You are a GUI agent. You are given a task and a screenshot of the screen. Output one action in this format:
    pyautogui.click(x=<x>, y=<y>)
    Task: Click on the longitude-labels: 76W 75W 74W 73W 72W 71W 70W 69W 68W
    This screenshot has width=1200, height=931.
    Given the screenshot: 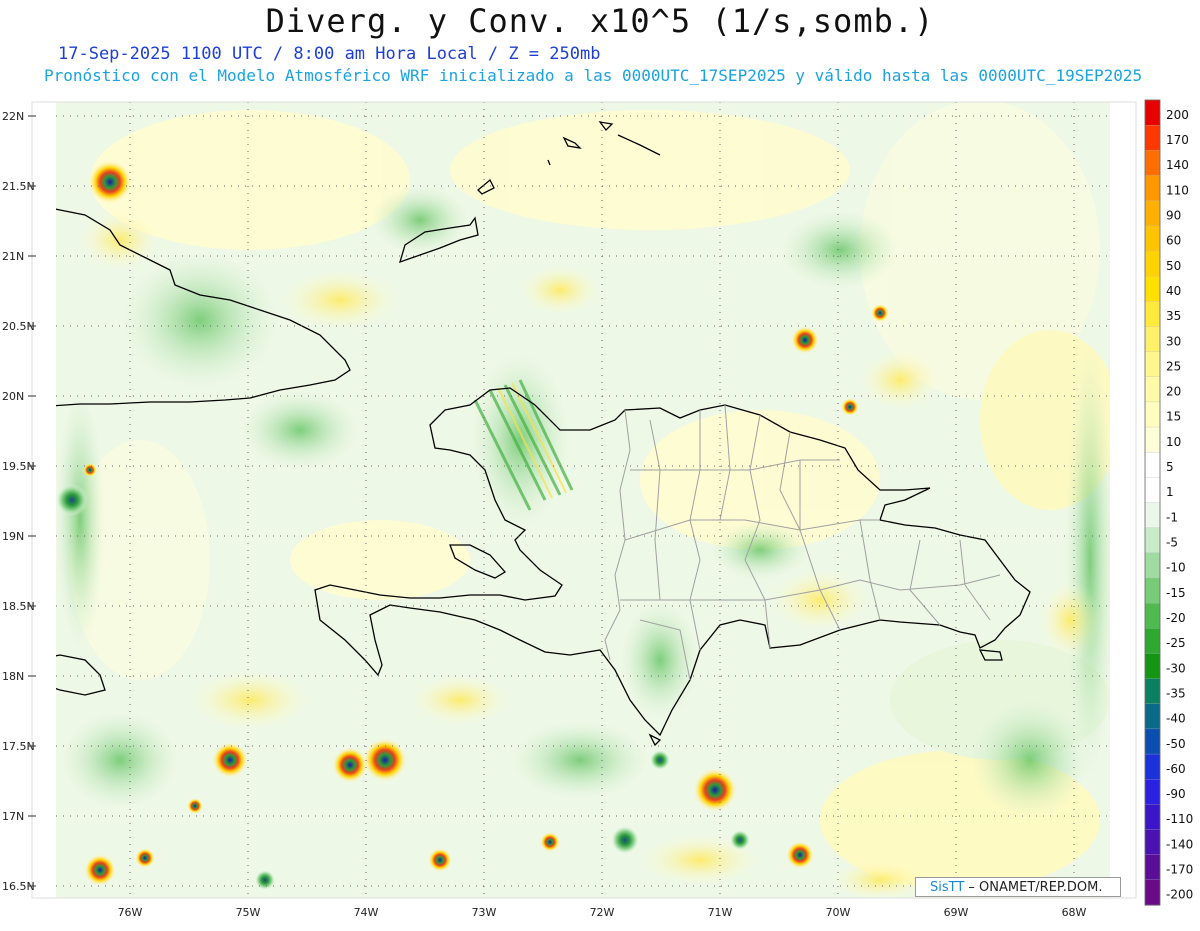 What is the action you would take?
    pyautogui.click(x=602, y=912)
    